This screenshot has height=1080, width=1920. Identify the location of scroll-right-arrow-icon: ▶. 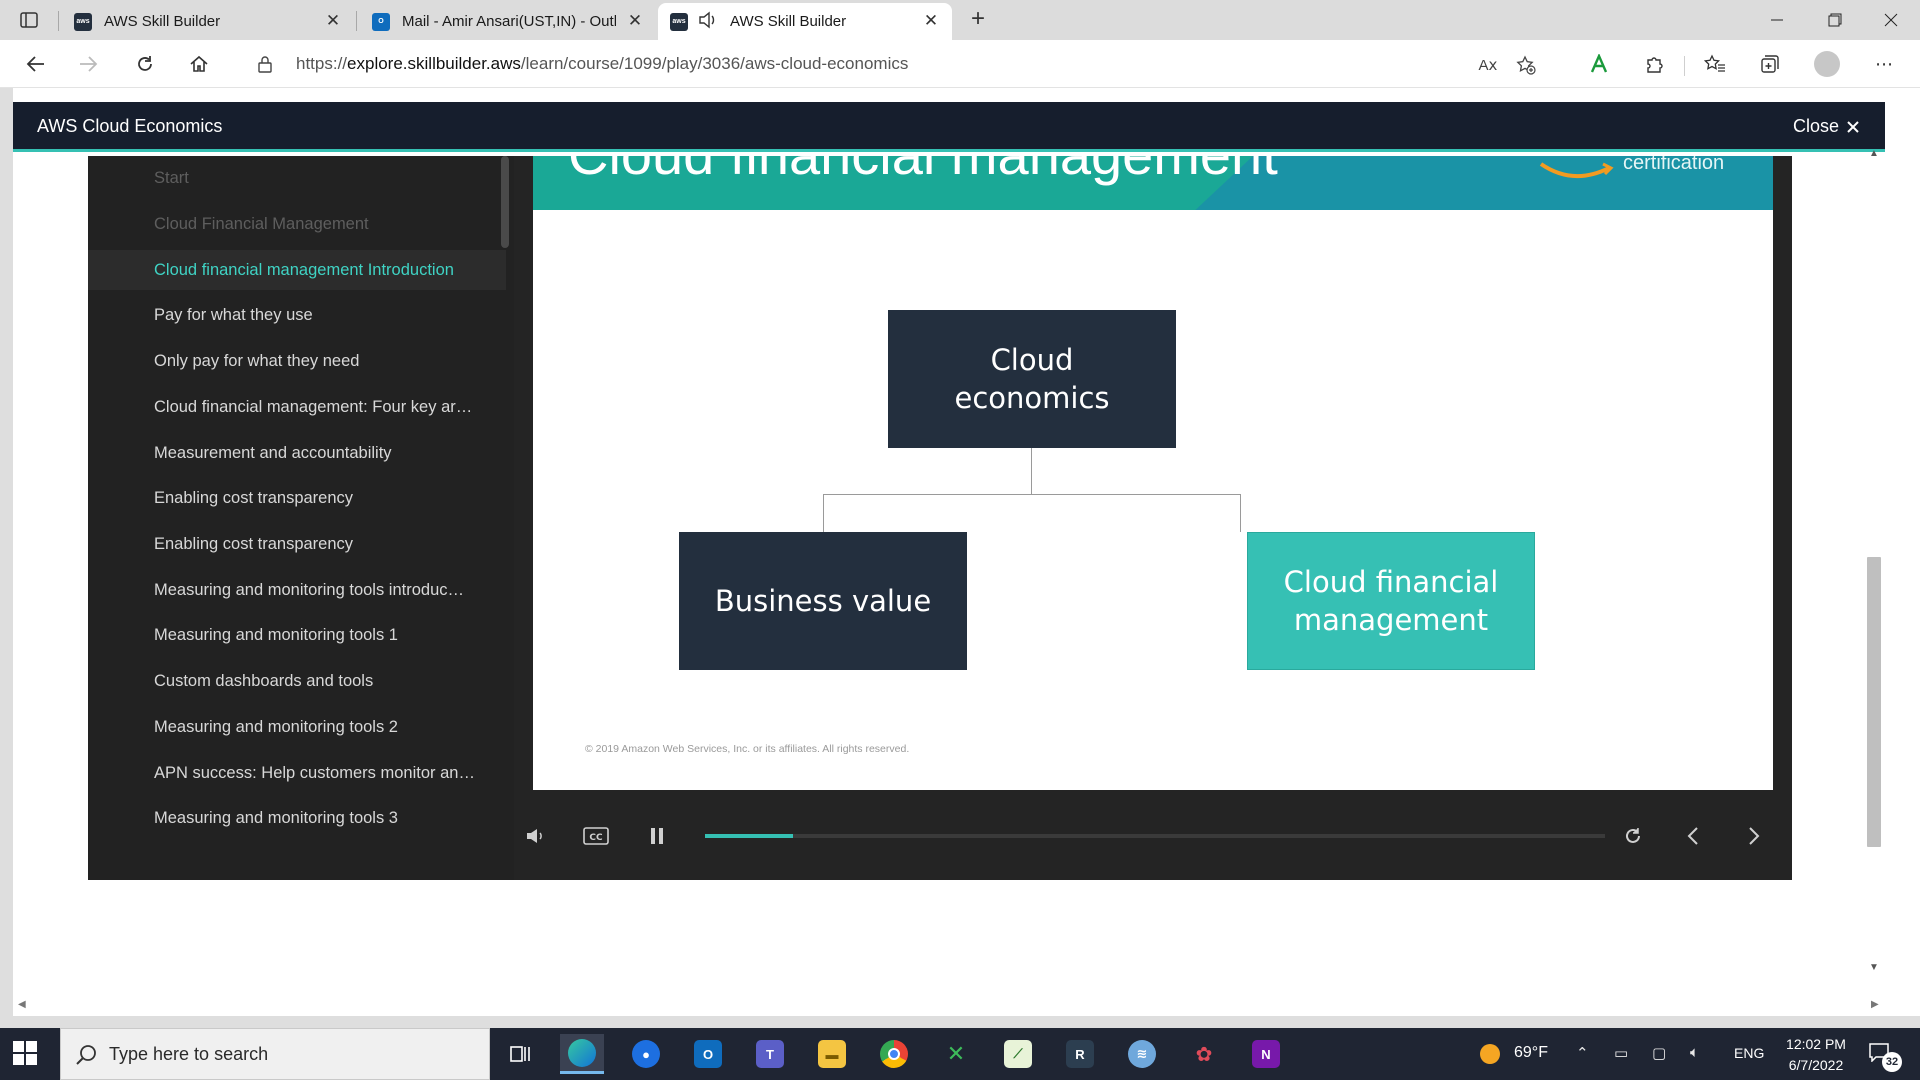
(1875, 1004).